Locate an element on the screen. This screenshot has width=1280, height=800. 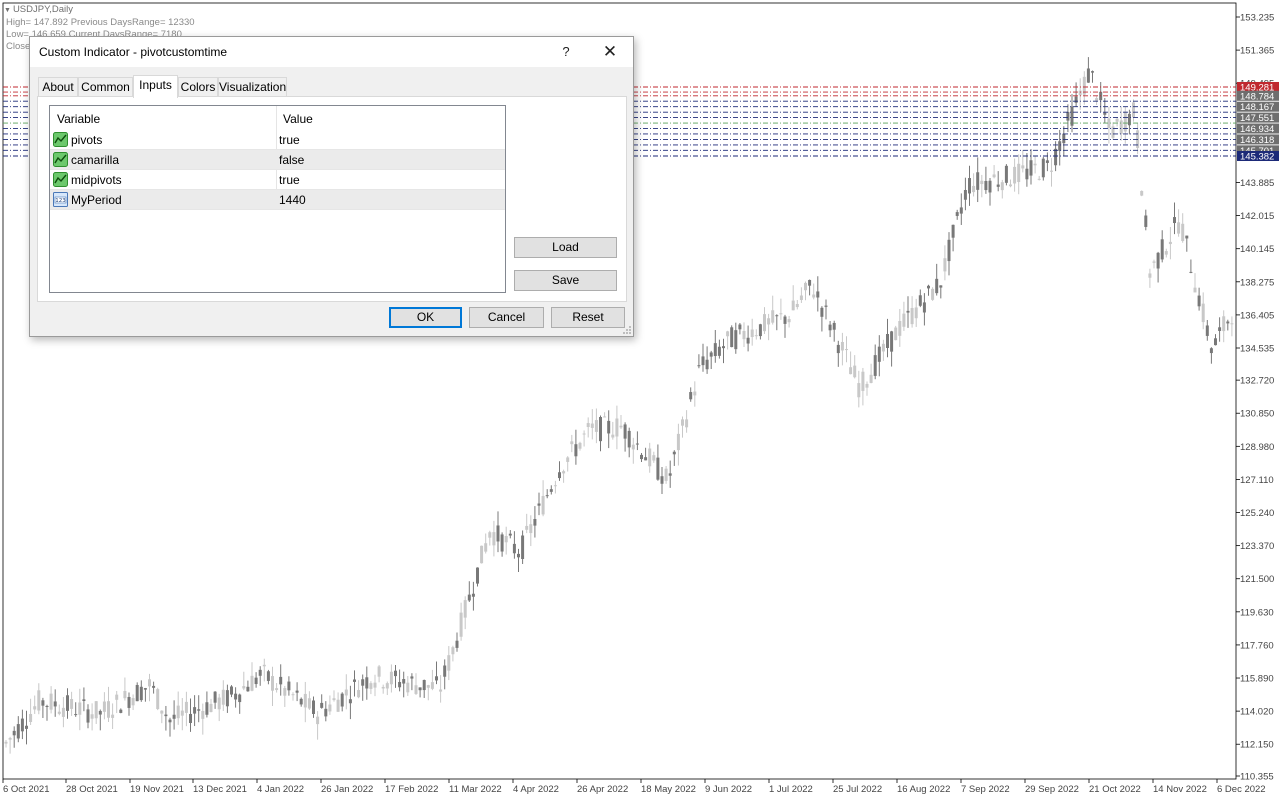
input-row-midpivots: midpivots true is located at coordinates (277, 180).